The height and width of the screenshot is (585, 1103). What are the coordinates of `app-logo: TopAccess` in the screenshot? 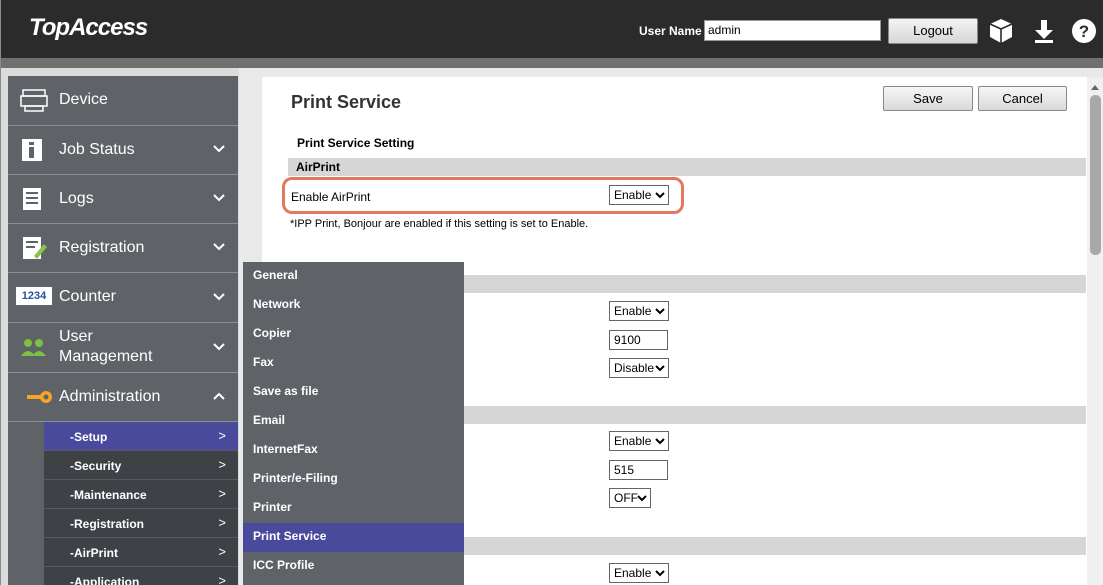 It's located at (88, 27).